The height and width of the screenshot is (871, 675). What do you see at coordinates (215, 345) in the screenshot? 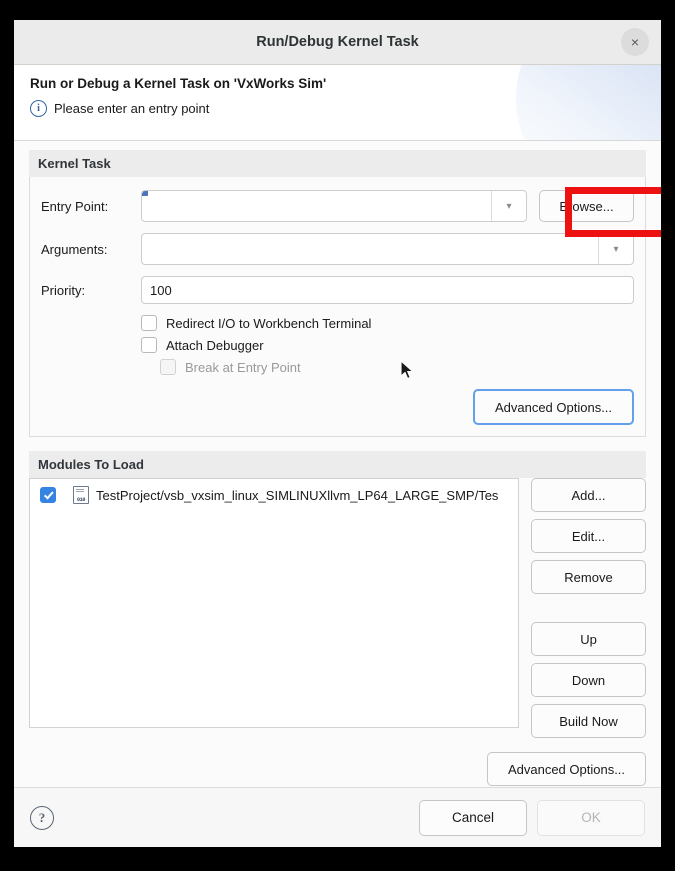
I see `checkbox-label: Attach Debugger` at bounding box center [215, 345].